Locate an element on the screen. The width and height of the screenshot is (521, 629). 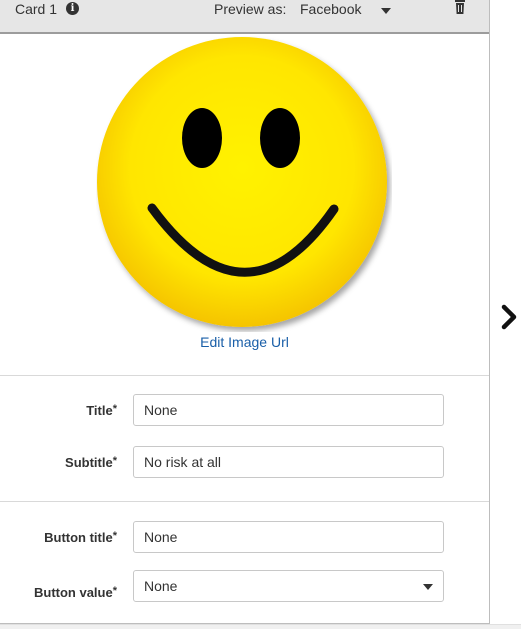
chevron-right-icon is located at coordinates (509, 317).